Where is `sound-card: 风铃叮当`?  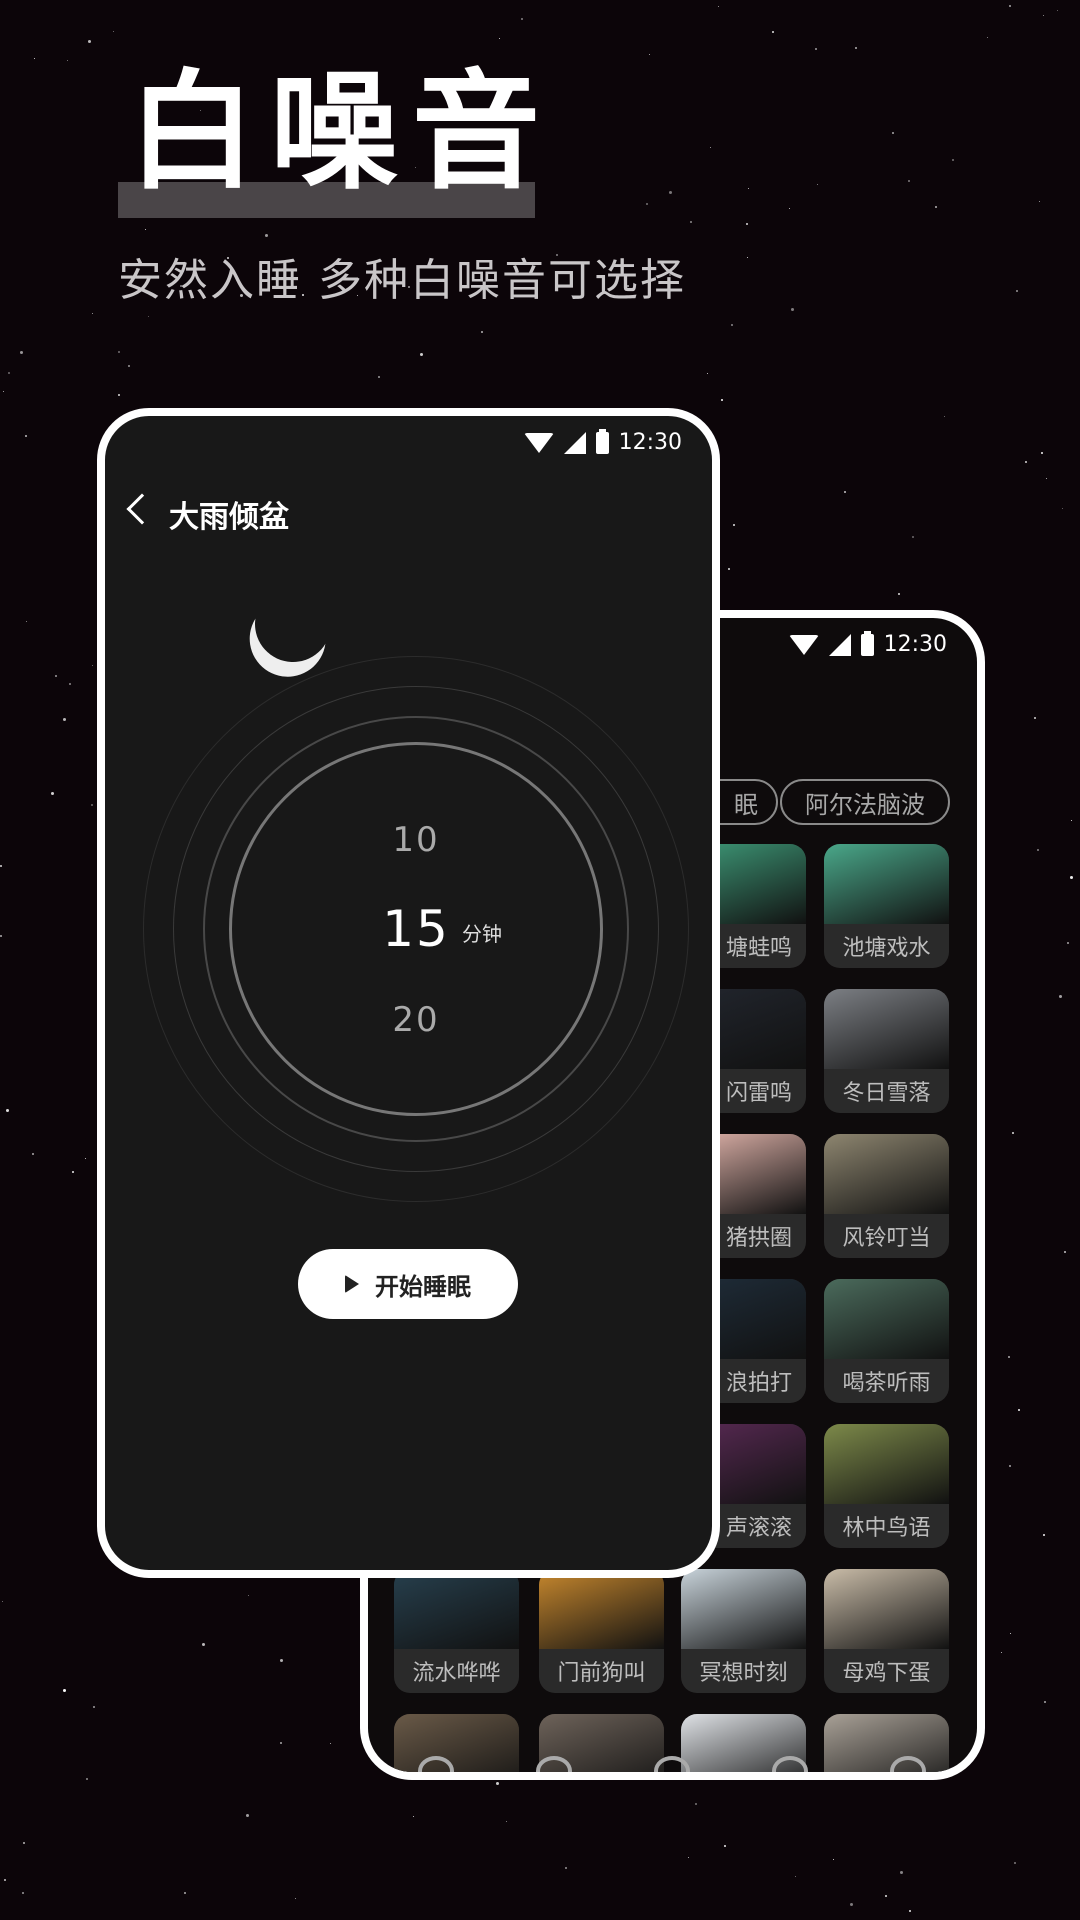
sound-card: 风铃叮当 is located at coordinates (886, 1196).